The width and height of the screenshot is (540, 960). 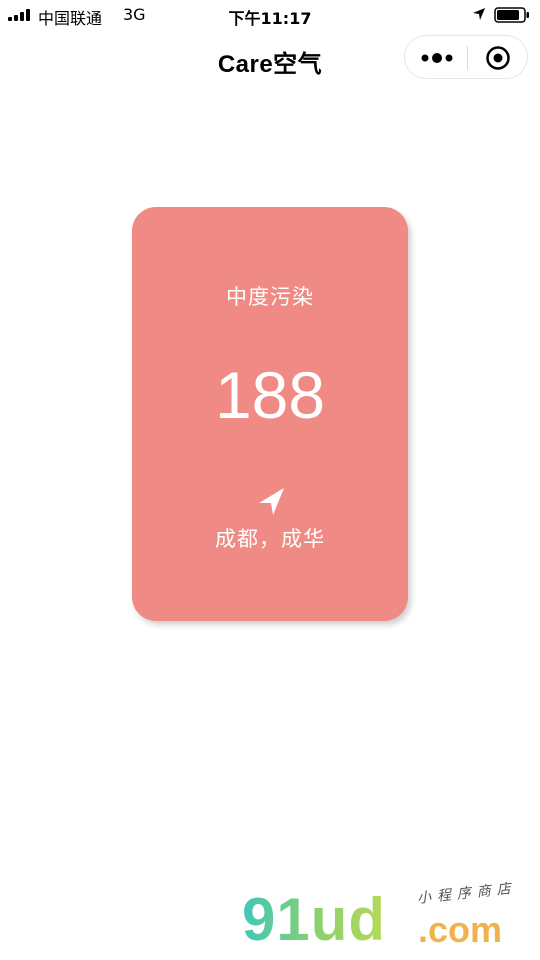 I want to click on aqi-location: 成都，成华, so click(x=270, y=539).